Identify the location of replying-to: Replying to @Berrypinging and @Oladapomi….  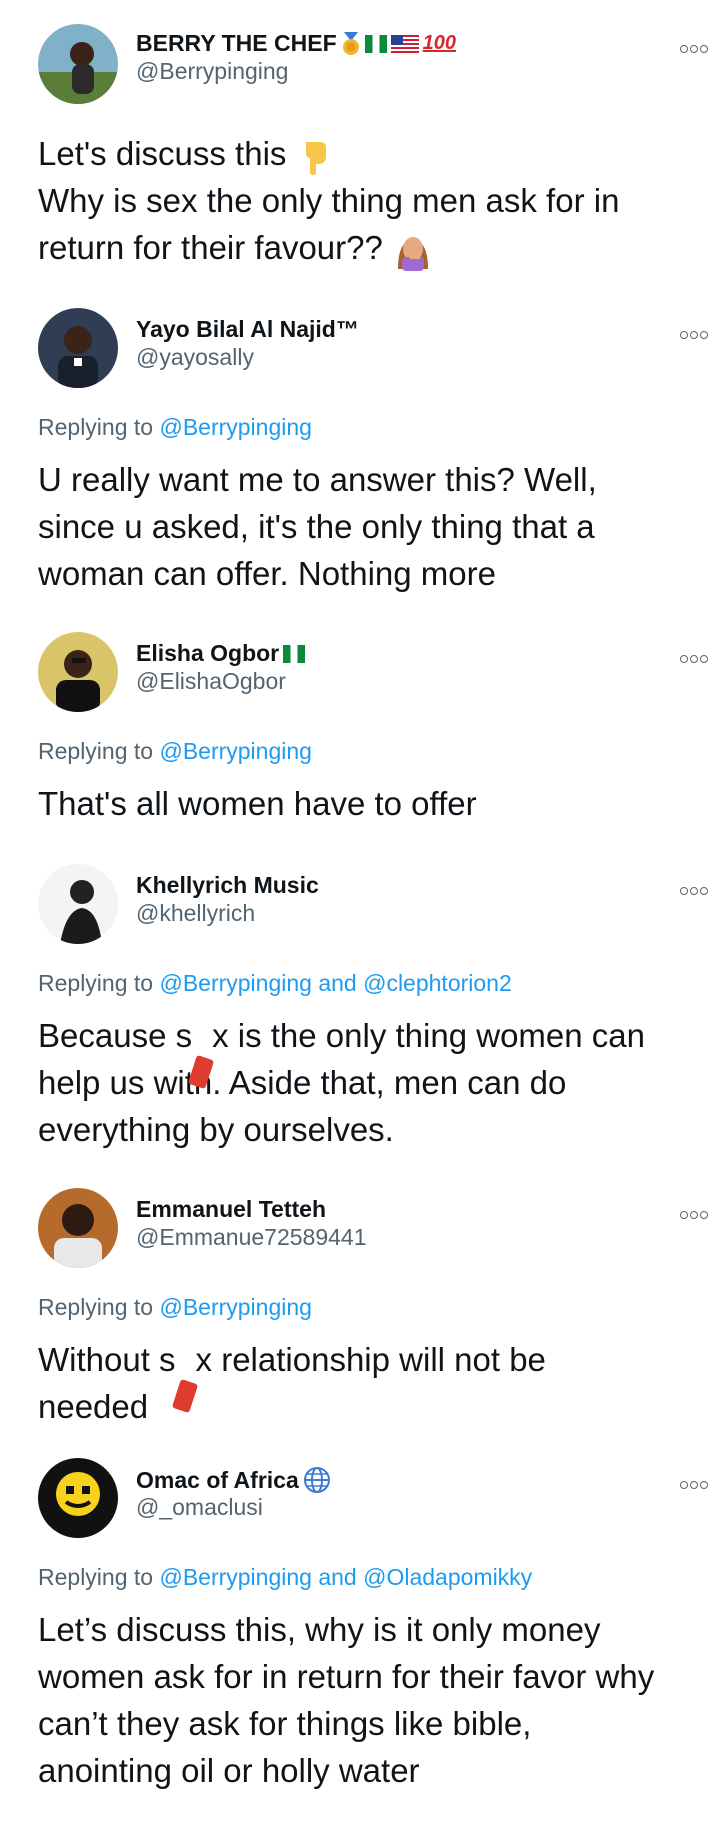
(285, 1577).